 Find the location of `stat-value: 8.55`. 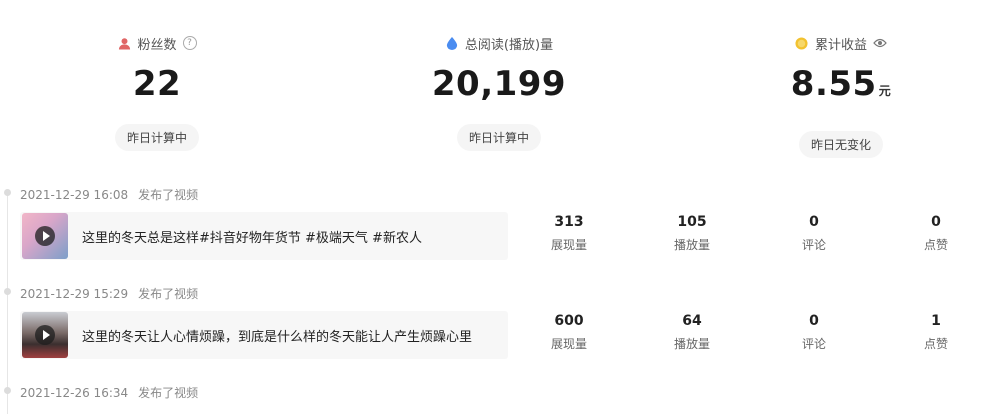

stat-value: 8.55 is located at coordinates (833, 84).